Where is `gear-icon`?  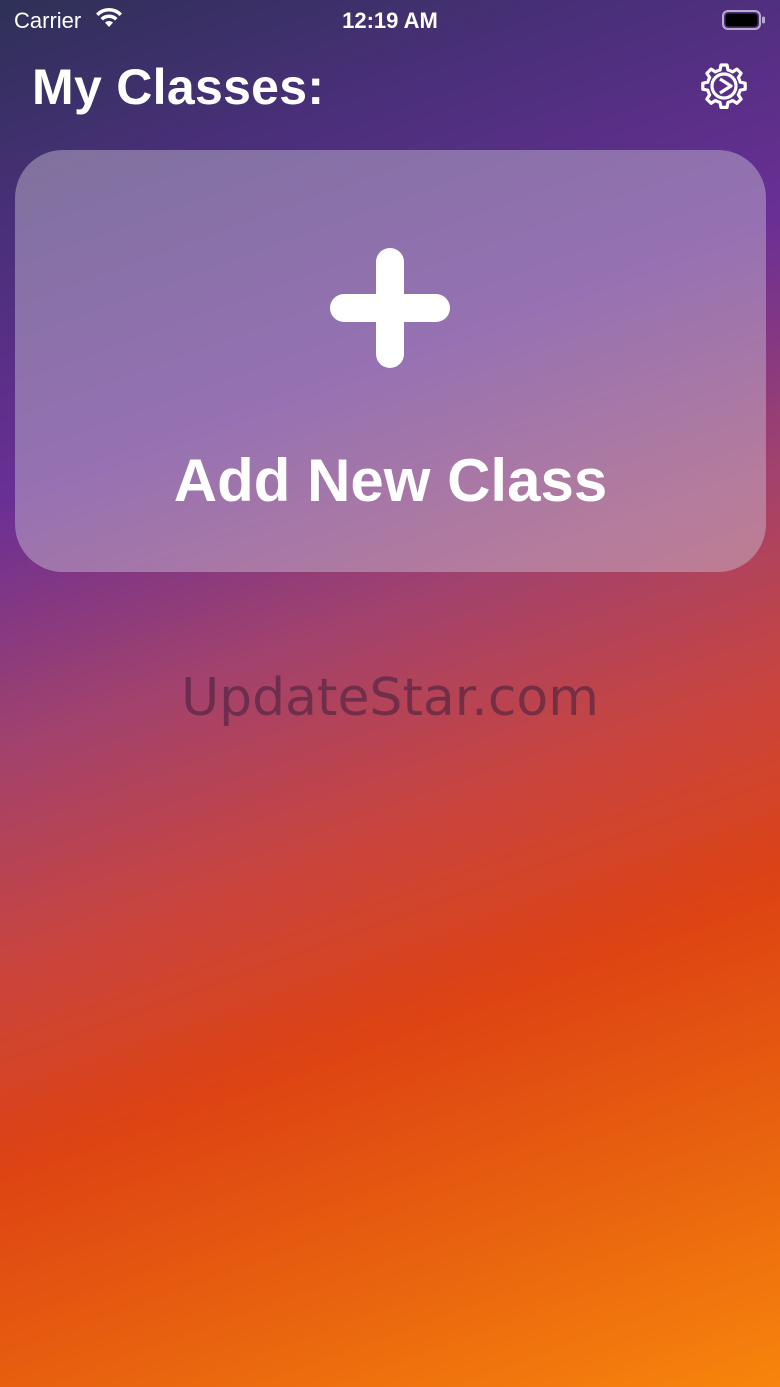 gear-icon is located at coordinates (724, 86).